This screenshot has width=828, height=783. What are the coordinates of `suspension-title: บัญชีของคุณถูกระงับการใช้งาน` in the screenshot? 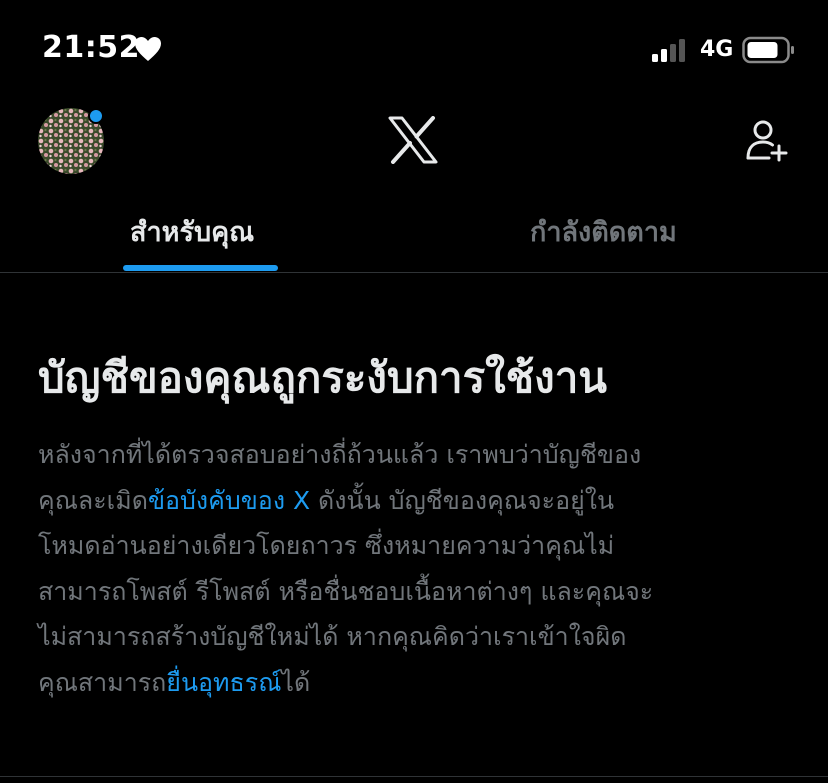 It's located at (322, 377).